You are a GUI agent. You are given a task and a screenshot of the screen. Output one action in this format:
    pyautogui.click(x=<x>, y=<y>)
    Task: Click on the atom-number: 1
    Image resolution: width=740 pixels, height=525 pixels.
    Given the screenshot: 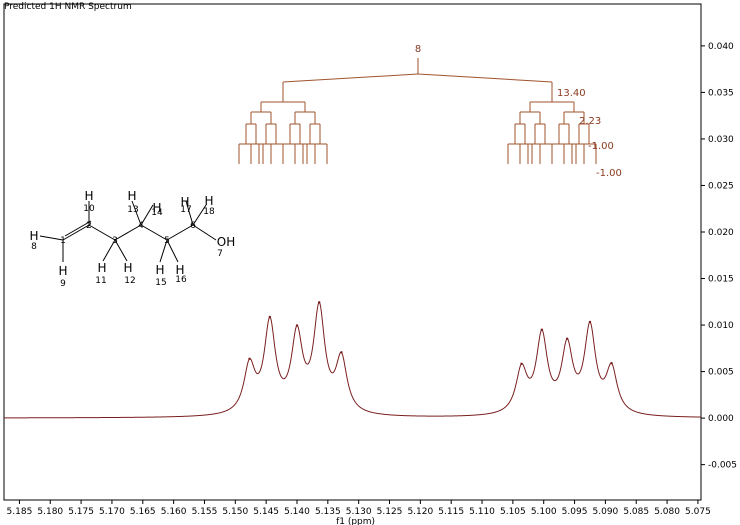 What is the action you would take?
    pyautogui.click(x=63, y=241)
    